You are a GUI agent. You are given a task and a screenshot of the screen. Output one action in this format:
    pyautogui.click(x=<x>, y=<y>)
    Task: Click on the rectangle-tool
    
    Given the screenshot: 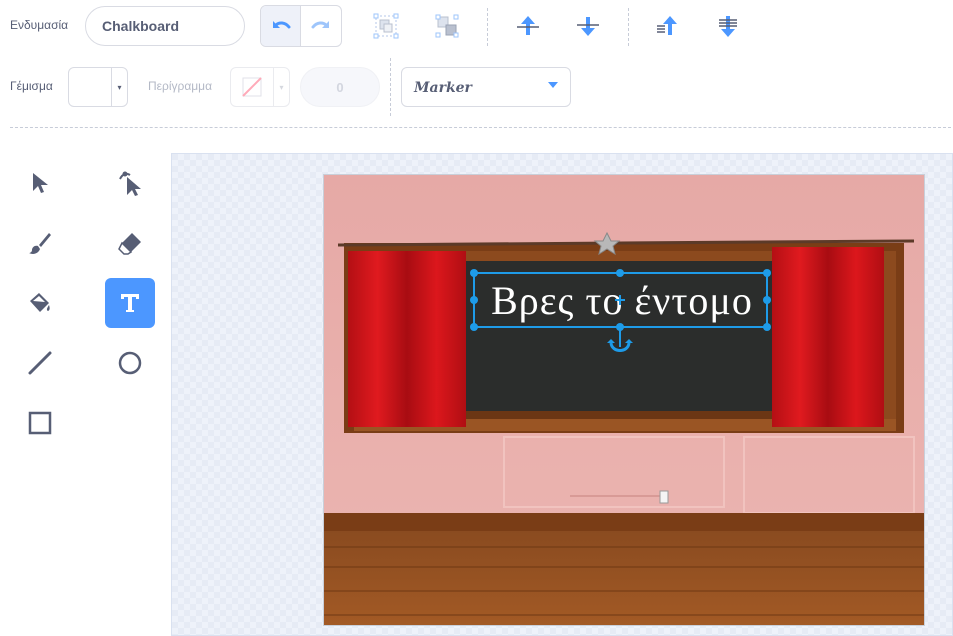 What is the action you would take?
    pyautogui.click(x=40, y=423)
    